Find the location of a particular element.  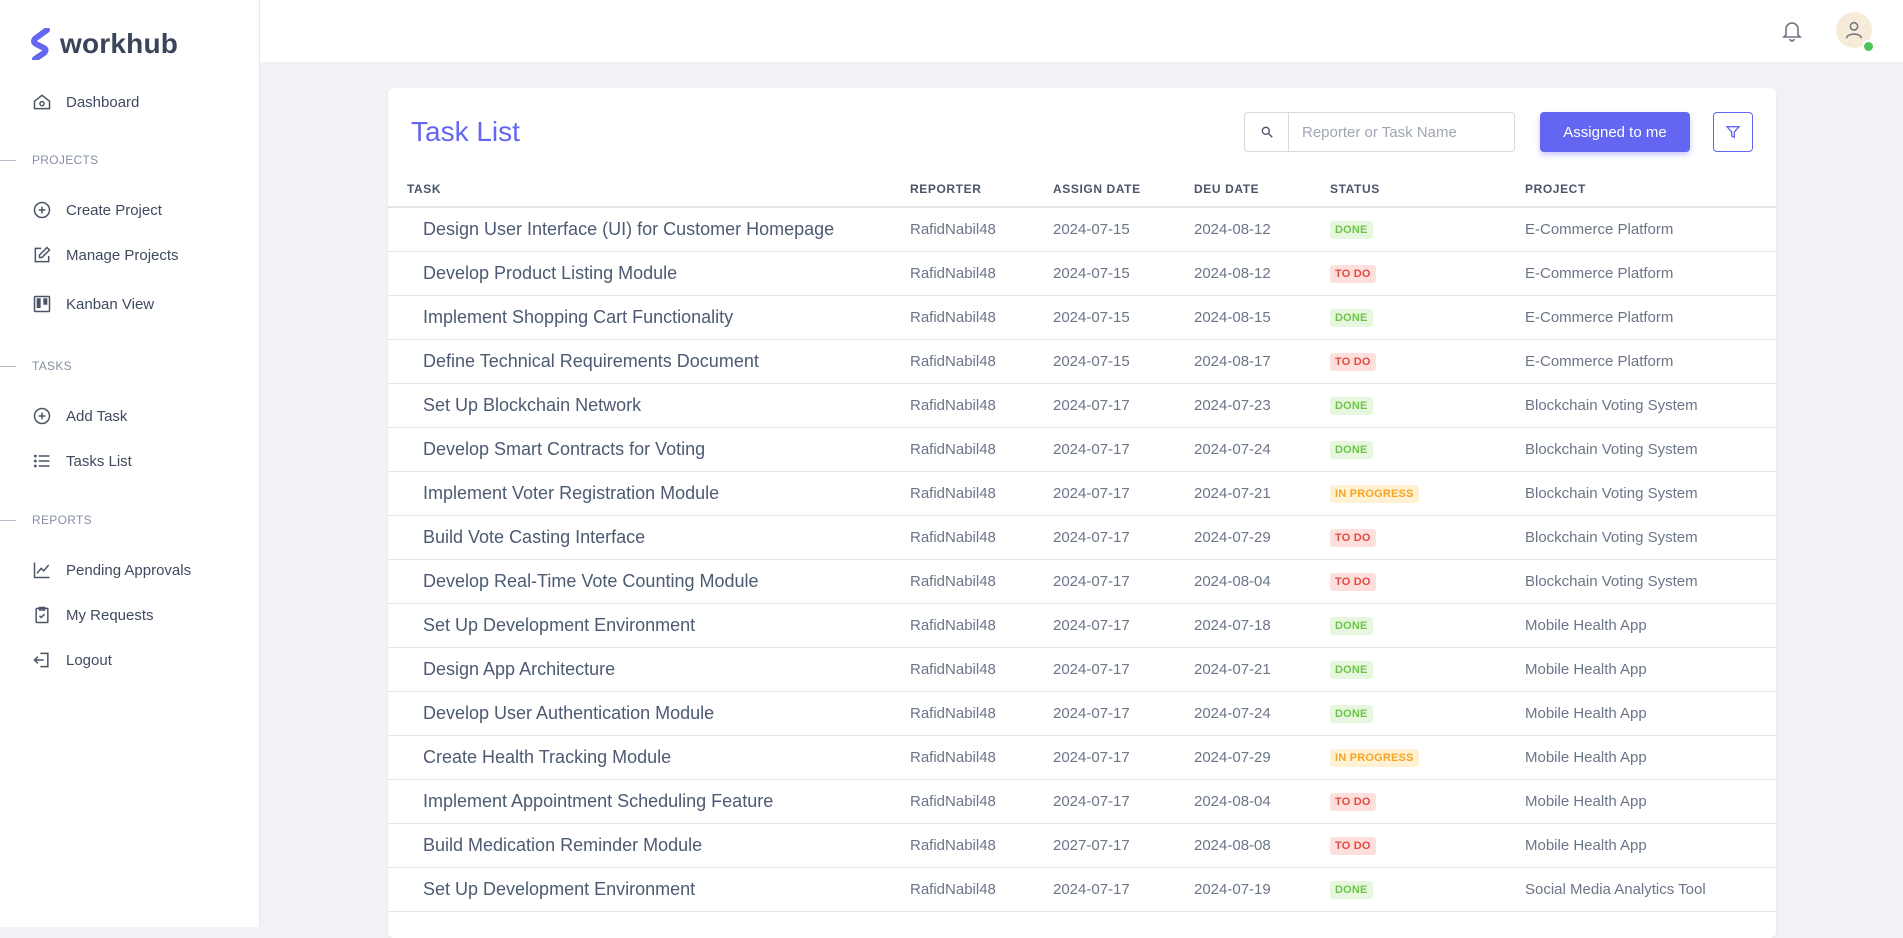

column-header-status: STATUS is located at coordinates (1427, 195).